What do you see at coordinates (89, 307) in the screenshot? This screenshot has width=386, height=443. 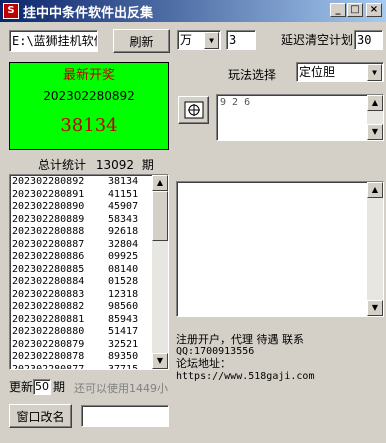 I see `list-item: 202302280882 98560` at bounding box center [89, 307].